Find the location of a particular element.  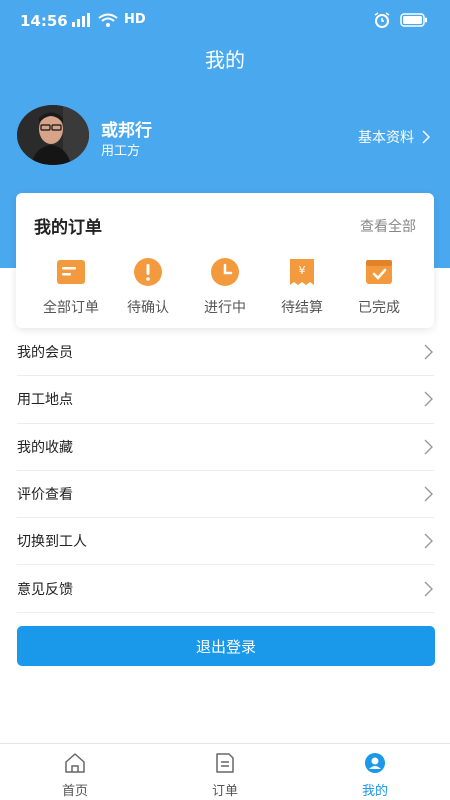

yen-receipt-icon: ¥ is located at coordinates (302, 272).